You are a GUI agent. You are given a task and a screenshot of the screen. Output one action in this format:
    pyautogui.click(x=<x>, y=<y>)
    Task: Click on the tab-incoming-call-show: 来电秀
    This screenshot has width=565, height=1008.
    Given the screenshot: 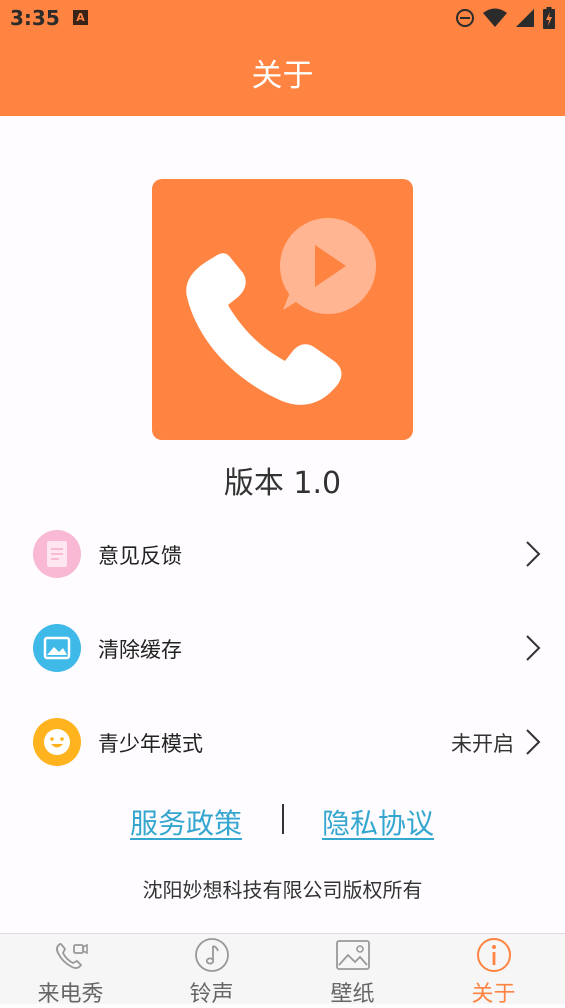 What is the action you would take?
    pyautogui.click(x=70, y=970)
    